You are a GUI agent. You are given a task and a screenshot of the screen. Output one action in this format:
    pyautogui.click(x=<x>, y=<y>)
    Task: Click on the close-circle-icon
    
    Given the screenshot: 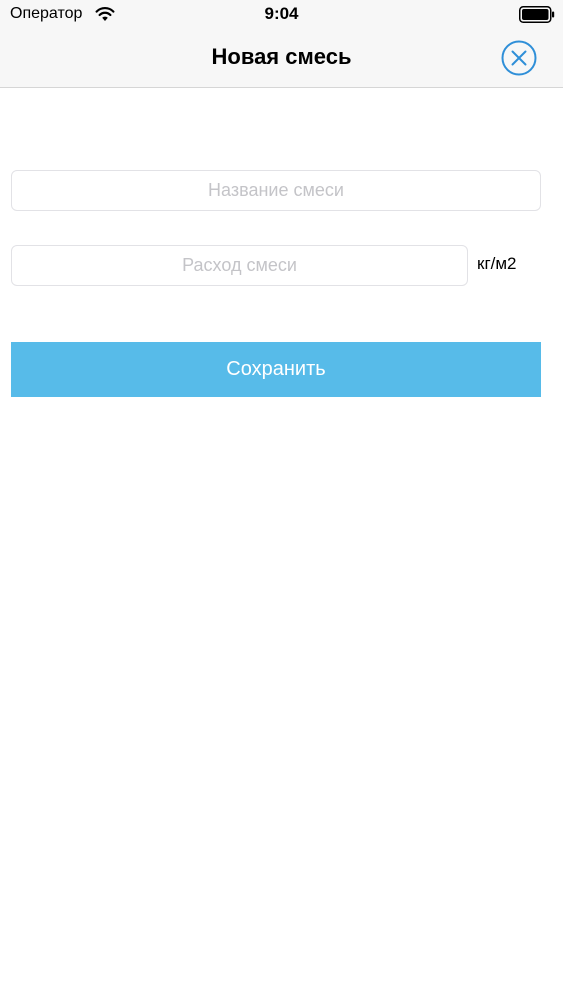 What is the action you would take?
    pyautogui.click(x=519, y=58)
    